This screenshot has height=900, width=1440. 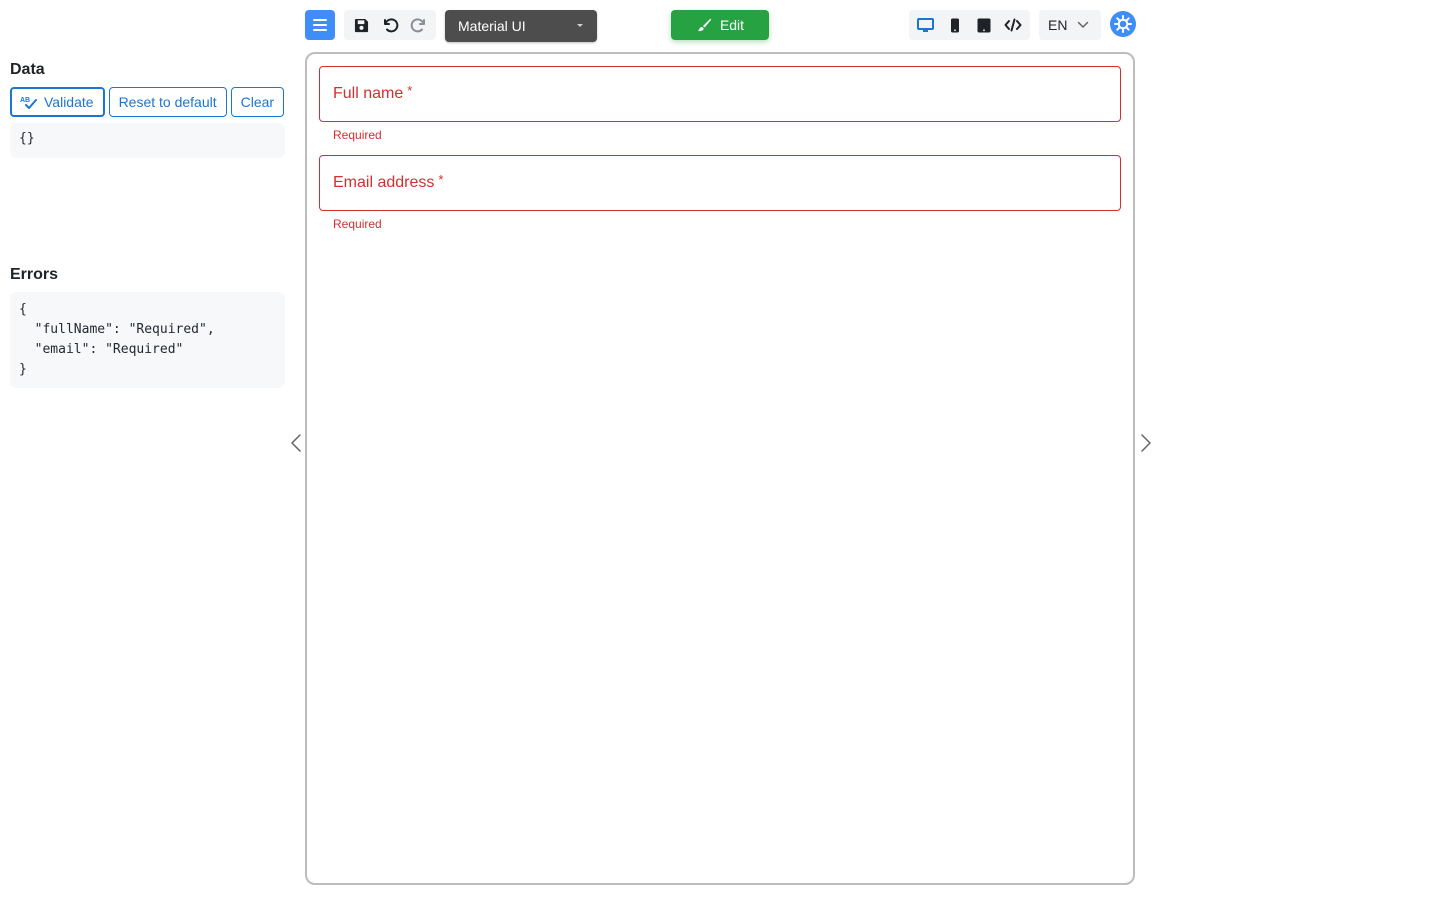 What do you see at coordinates (580, 25) in the screenshot?
I see `caret-down-icon` at bounding box center [580, 25].